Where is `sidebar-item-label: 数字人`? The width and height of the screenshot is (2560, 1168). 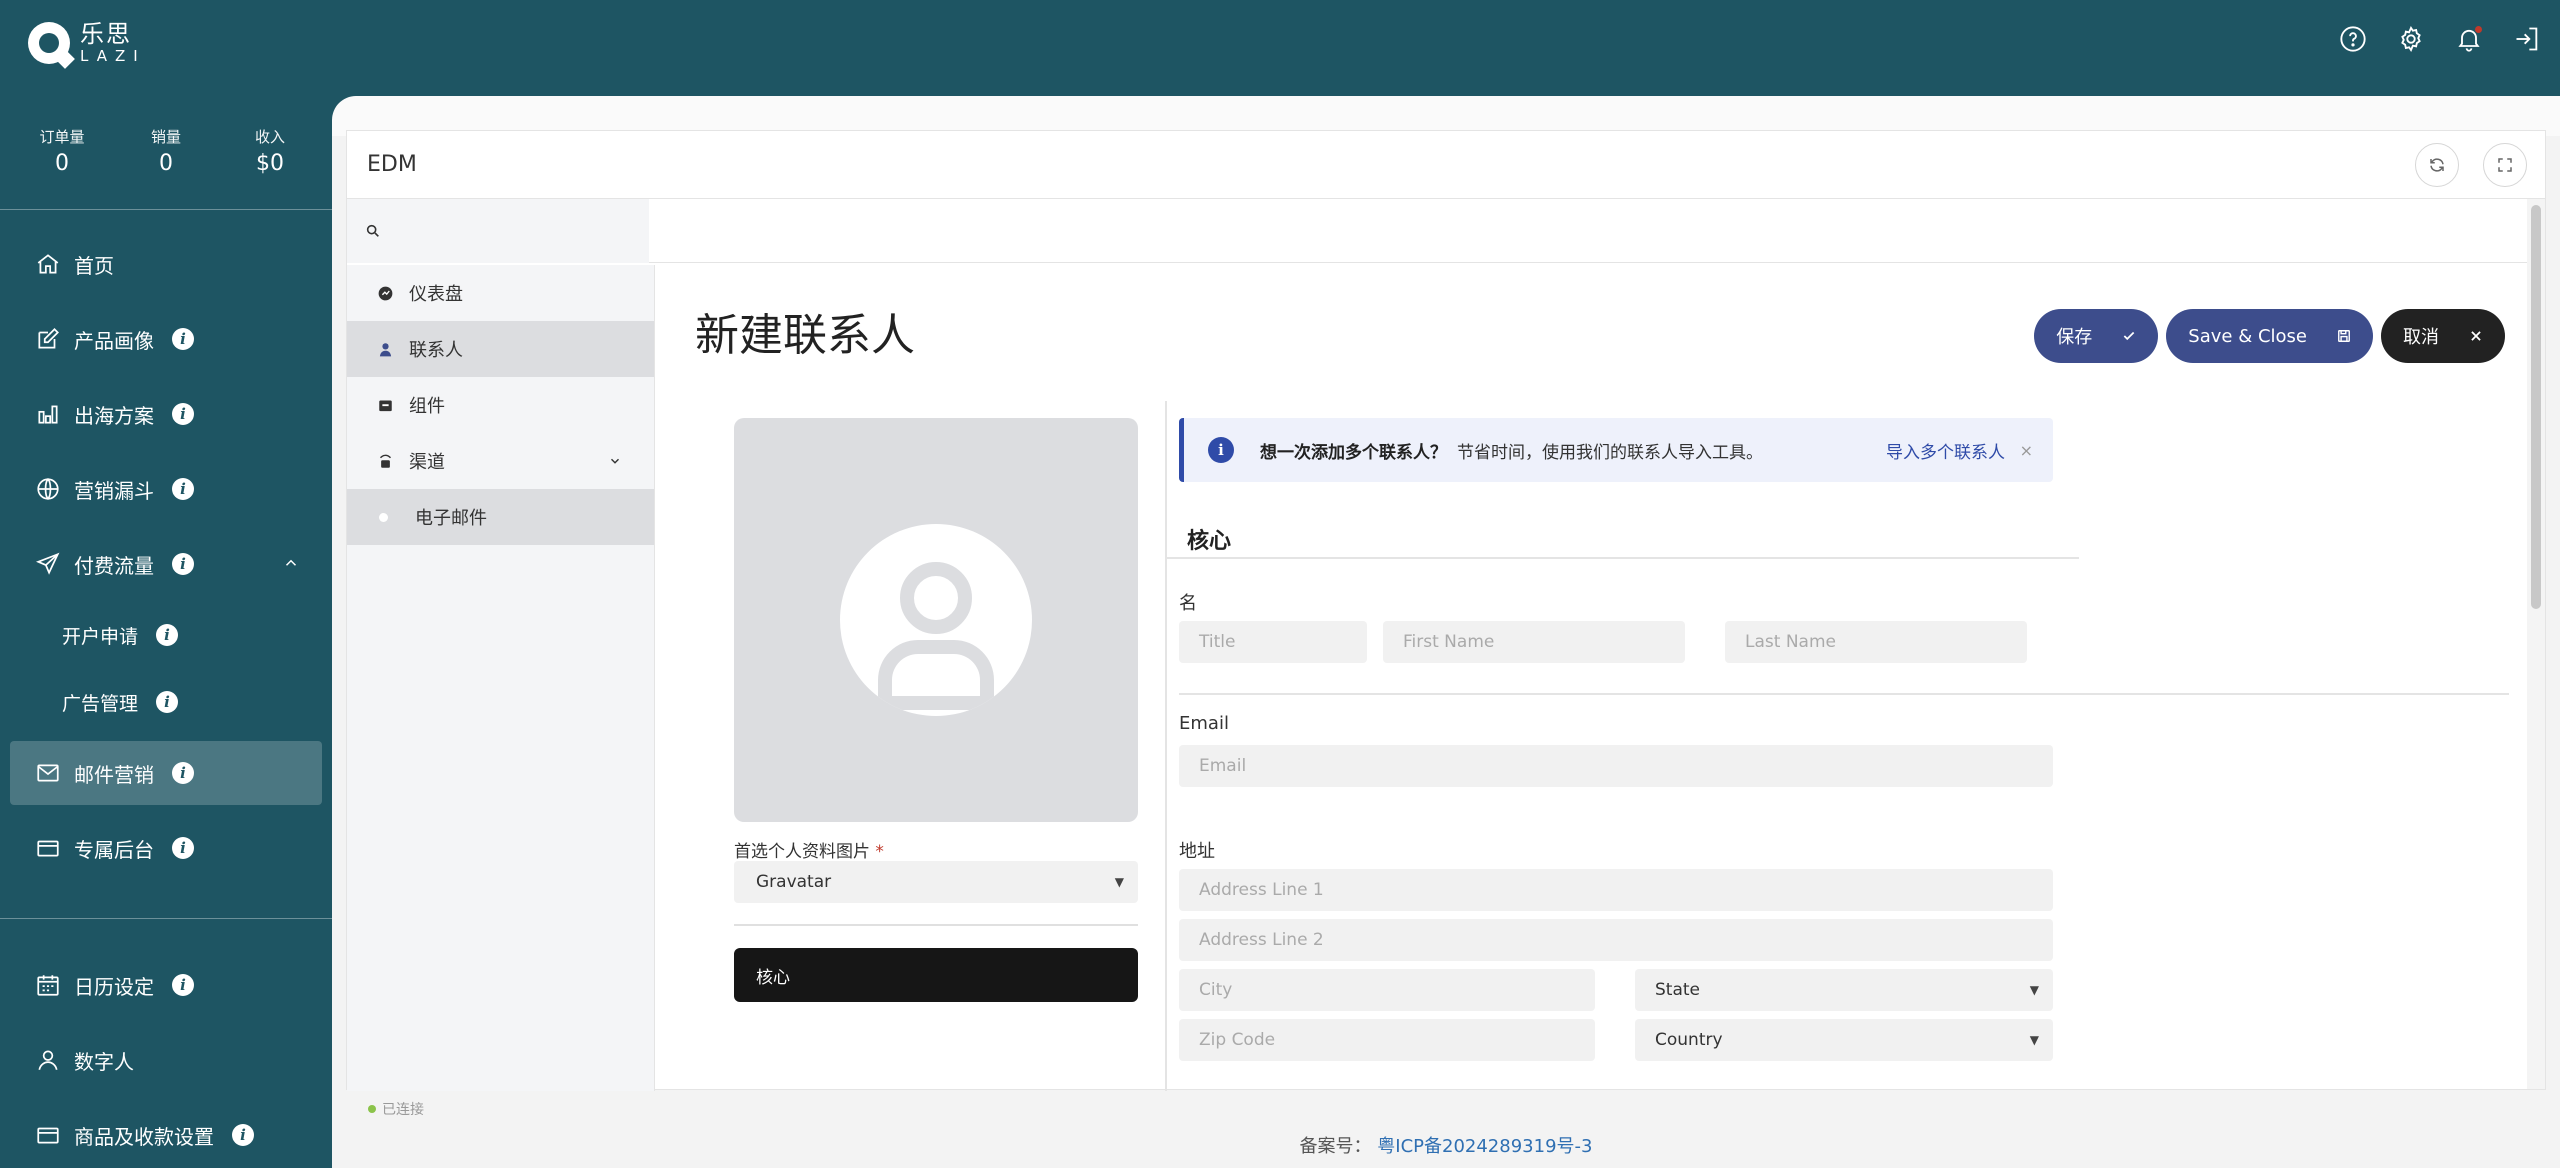
sidebar-item-label: 数字人 is located at coordinates (104, 1061).